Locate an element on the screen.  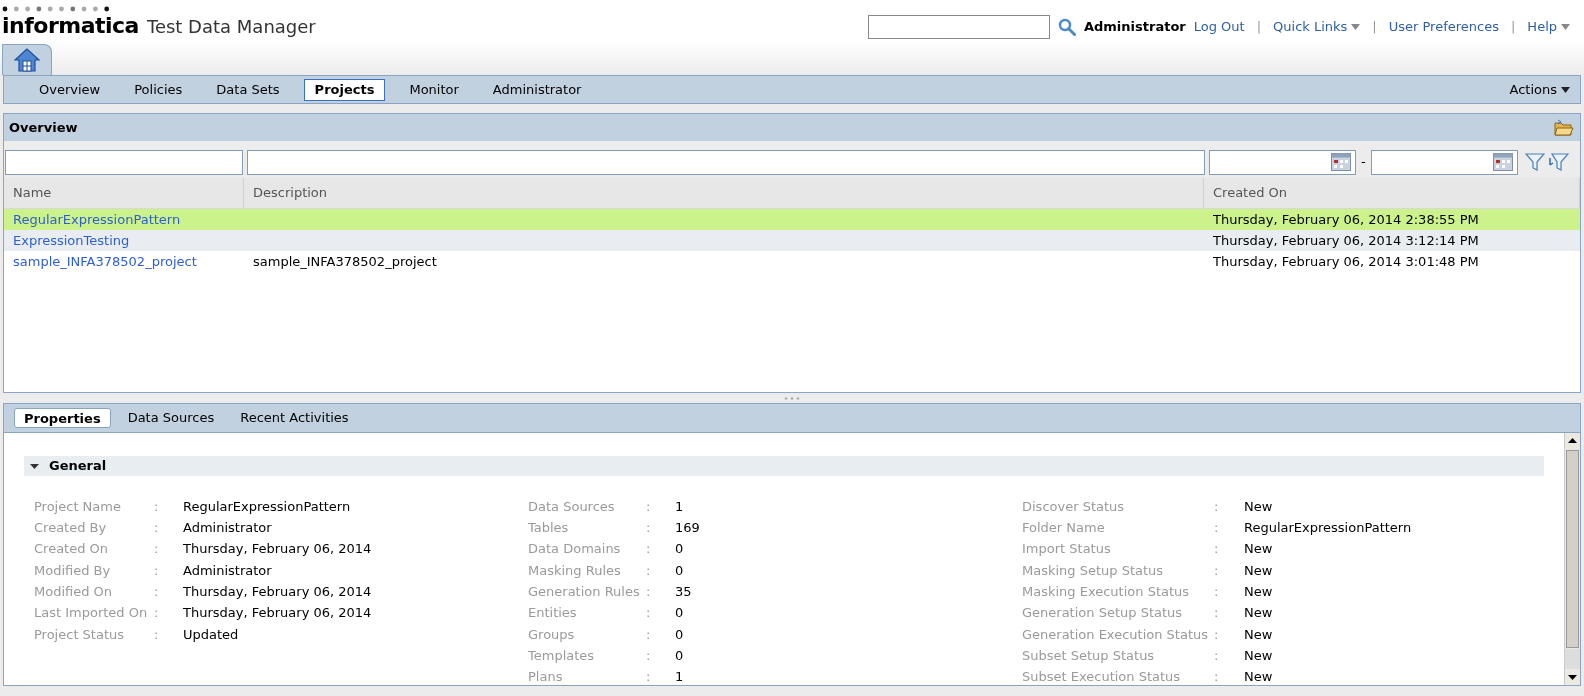
property-value: New is located at coordinates (1258, 506).